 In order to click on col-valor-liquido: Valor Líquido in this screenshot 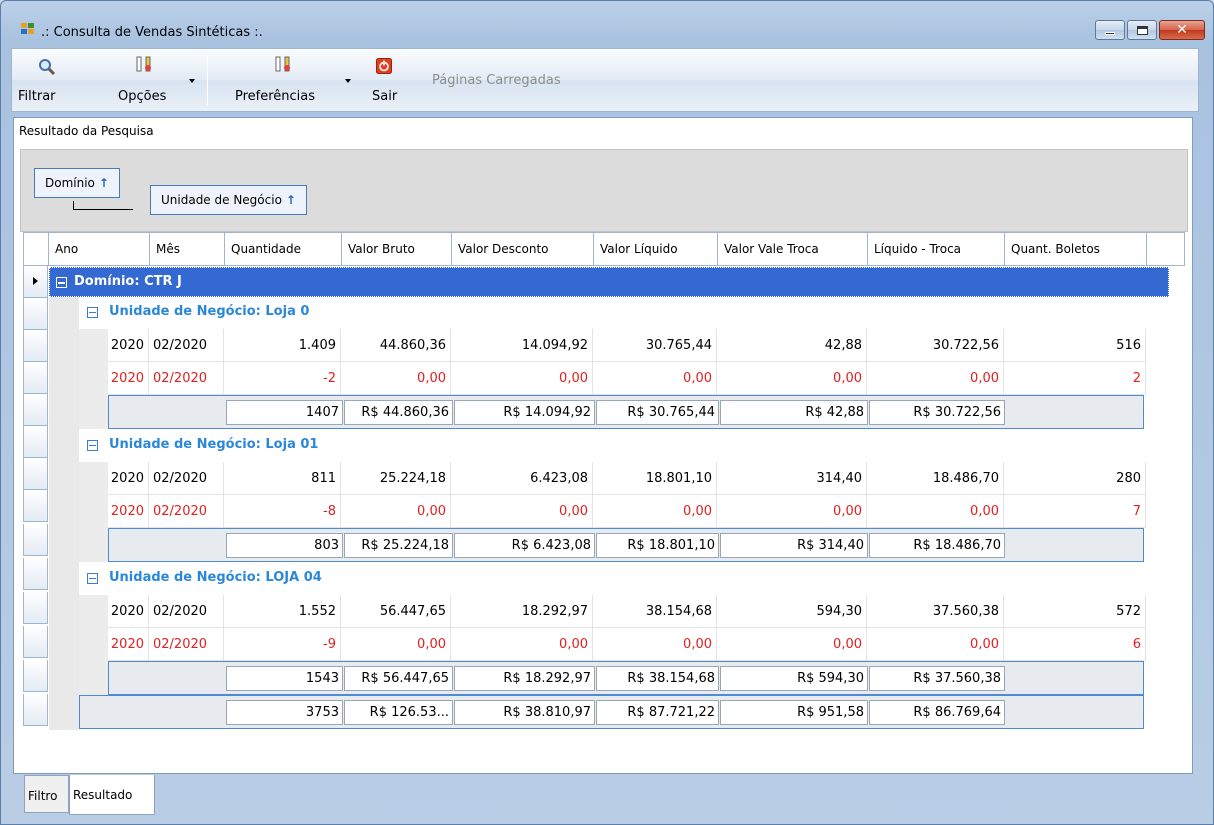, I will do `click(656, 249)`.